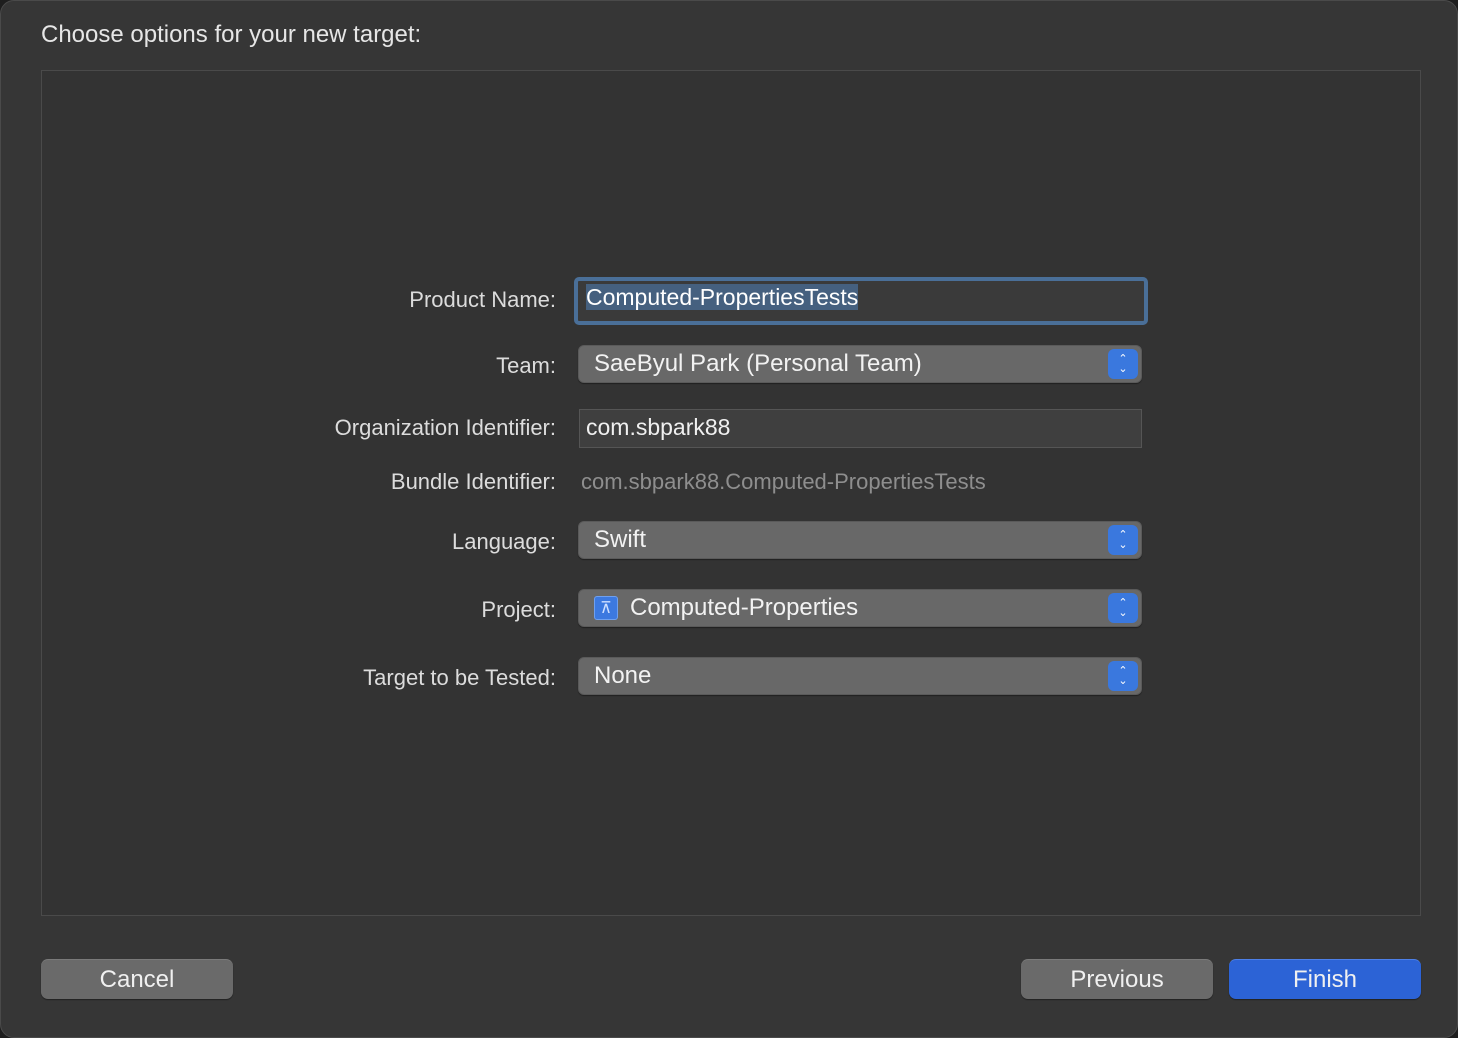  Describe the element at coordinates (504, 541) in the screenshot. I see `language-label: Language:` at that location.